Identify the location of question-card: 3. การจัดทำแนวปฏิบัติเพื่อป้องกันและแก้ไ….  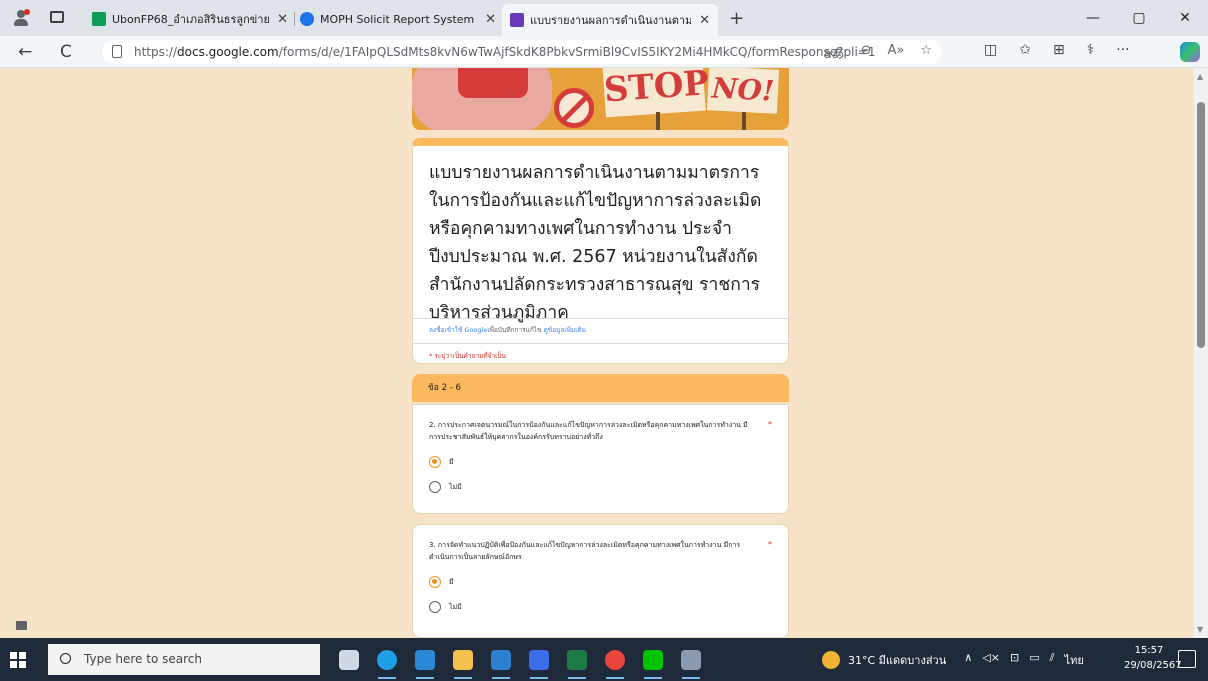
(600, 581).